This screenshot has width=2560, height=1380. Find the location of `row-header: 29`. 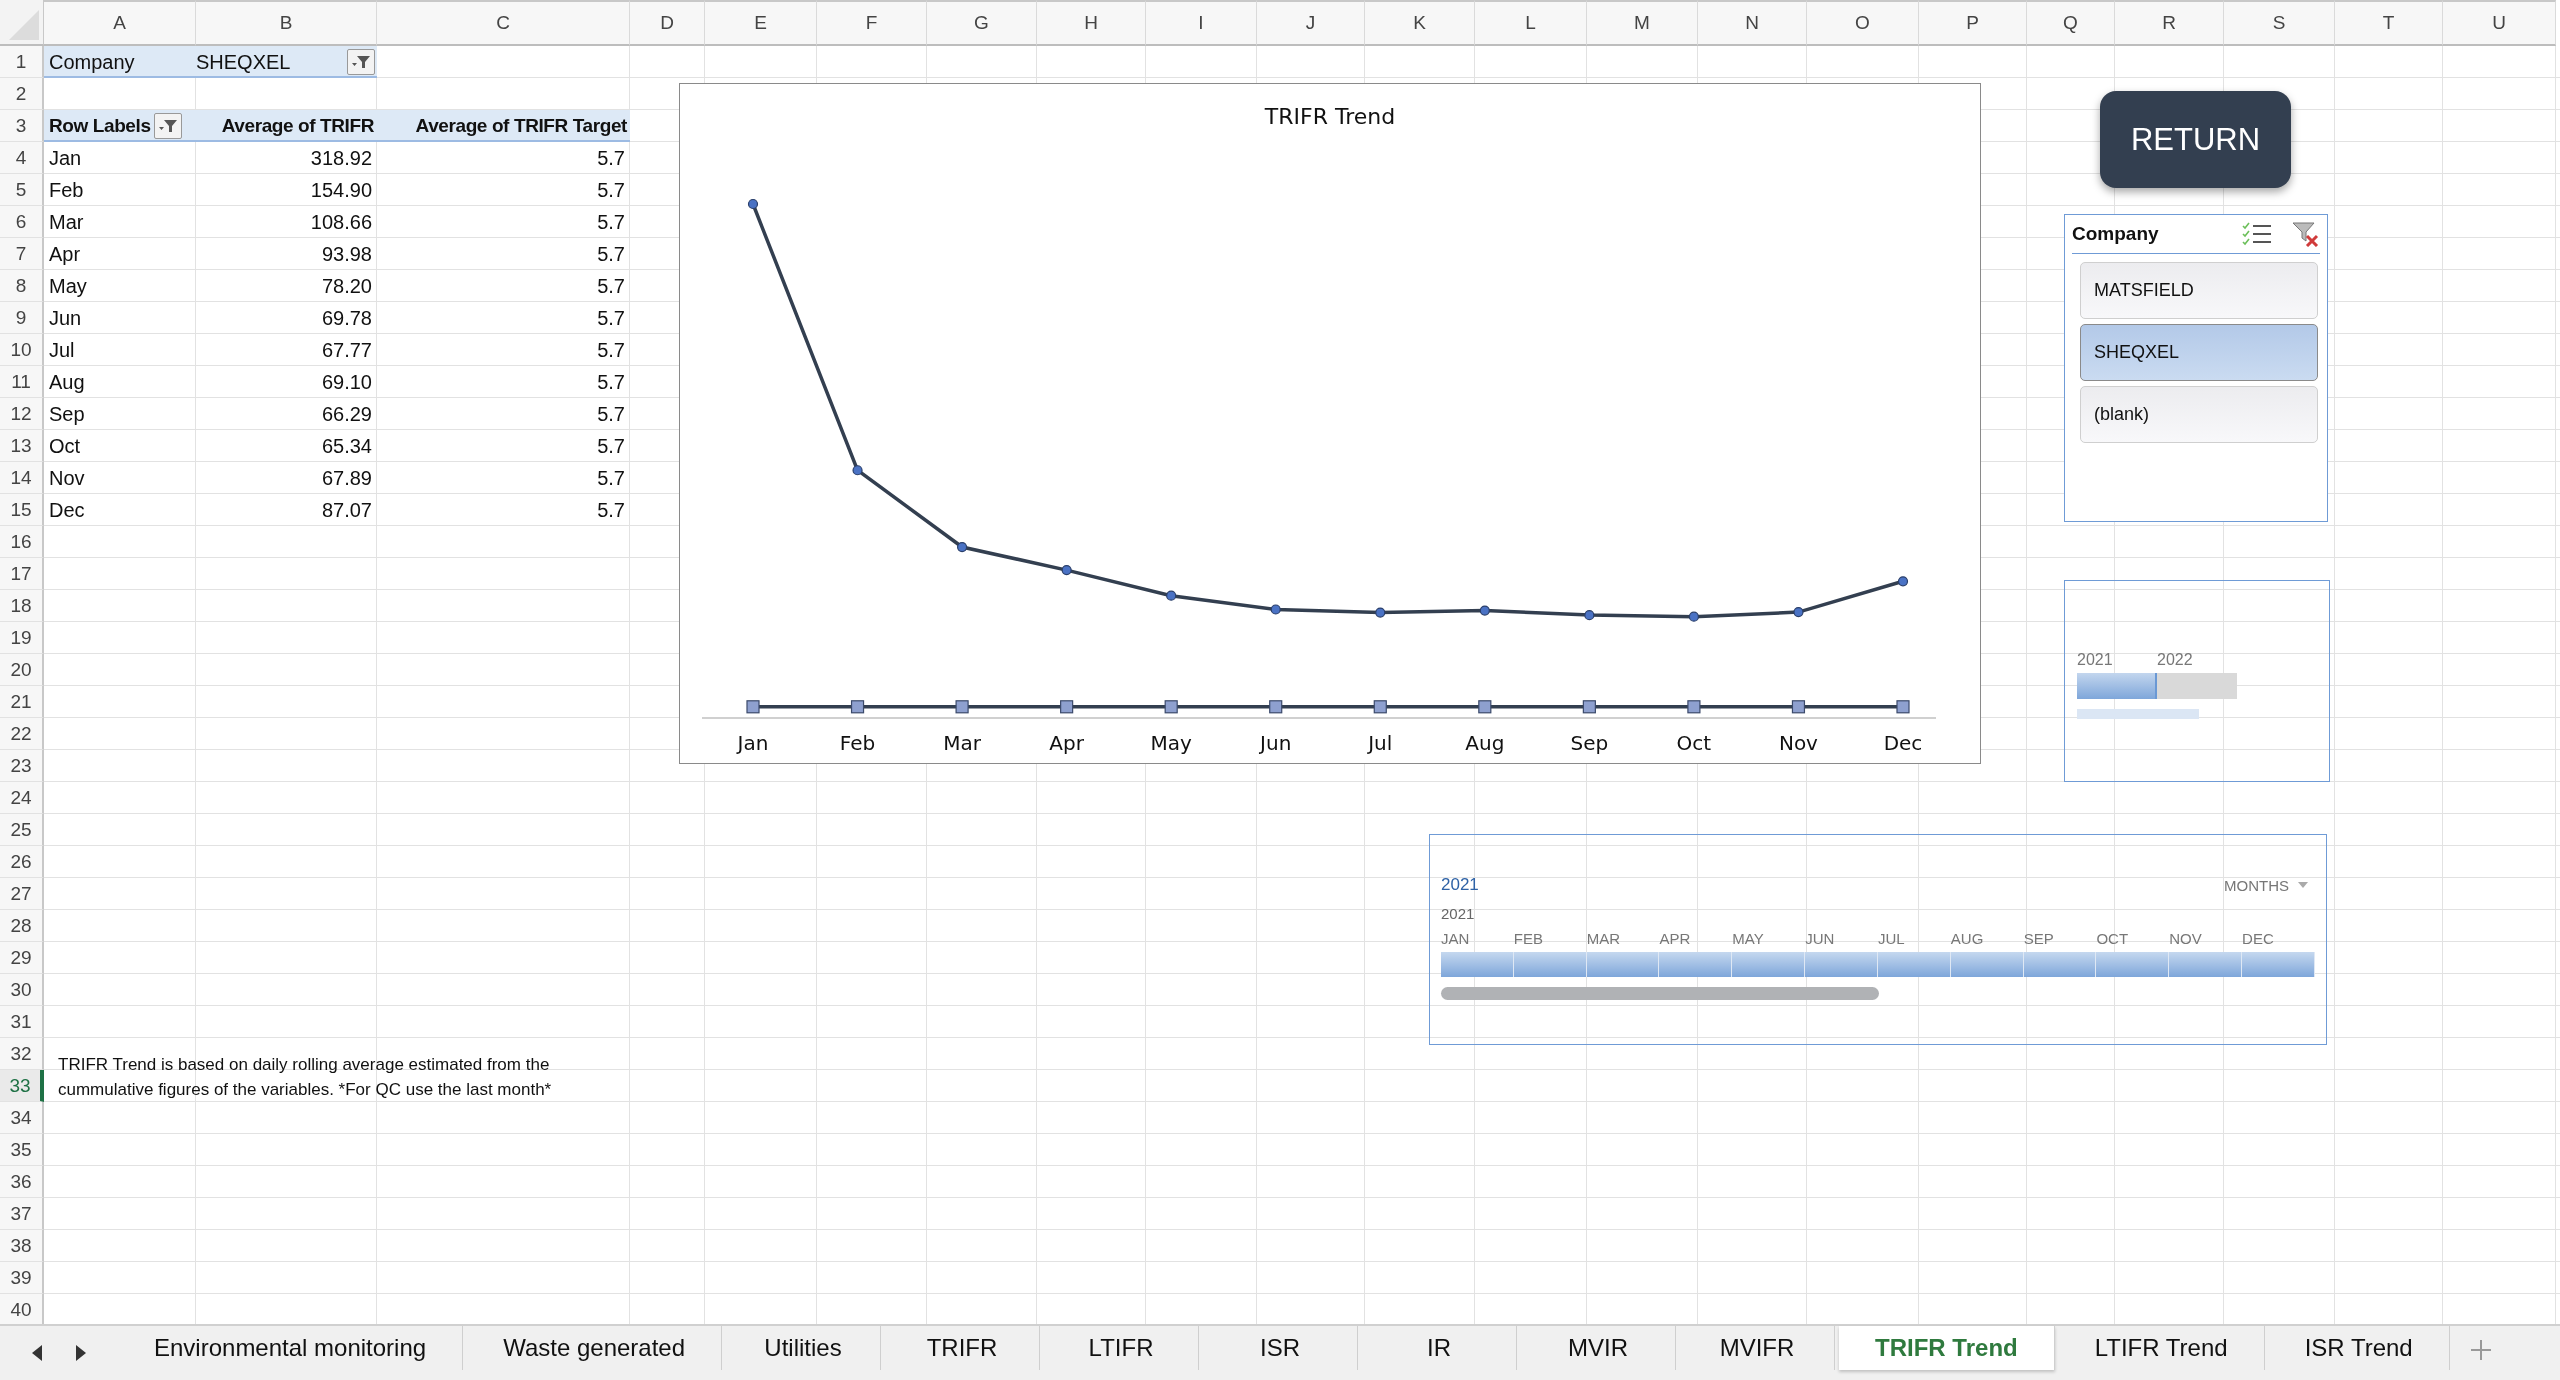

row-header: 29 is located at coordinates (22, 958).